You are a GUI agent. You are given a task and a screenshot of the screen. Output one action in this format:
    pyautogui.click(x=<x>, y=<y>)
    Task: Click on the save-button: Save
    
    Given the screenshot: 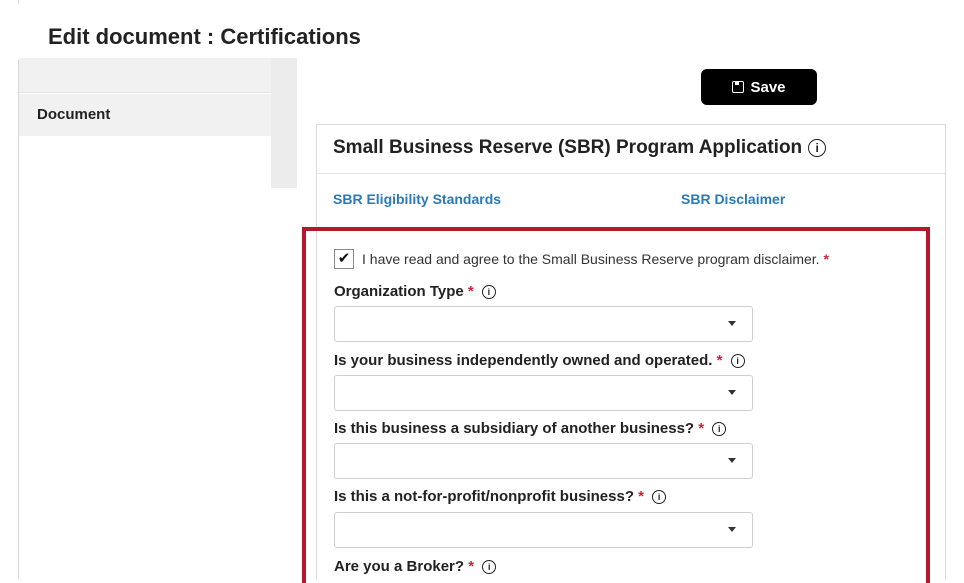 What is the action you would take?
    pyautogui.click(x=759, y=87)
    